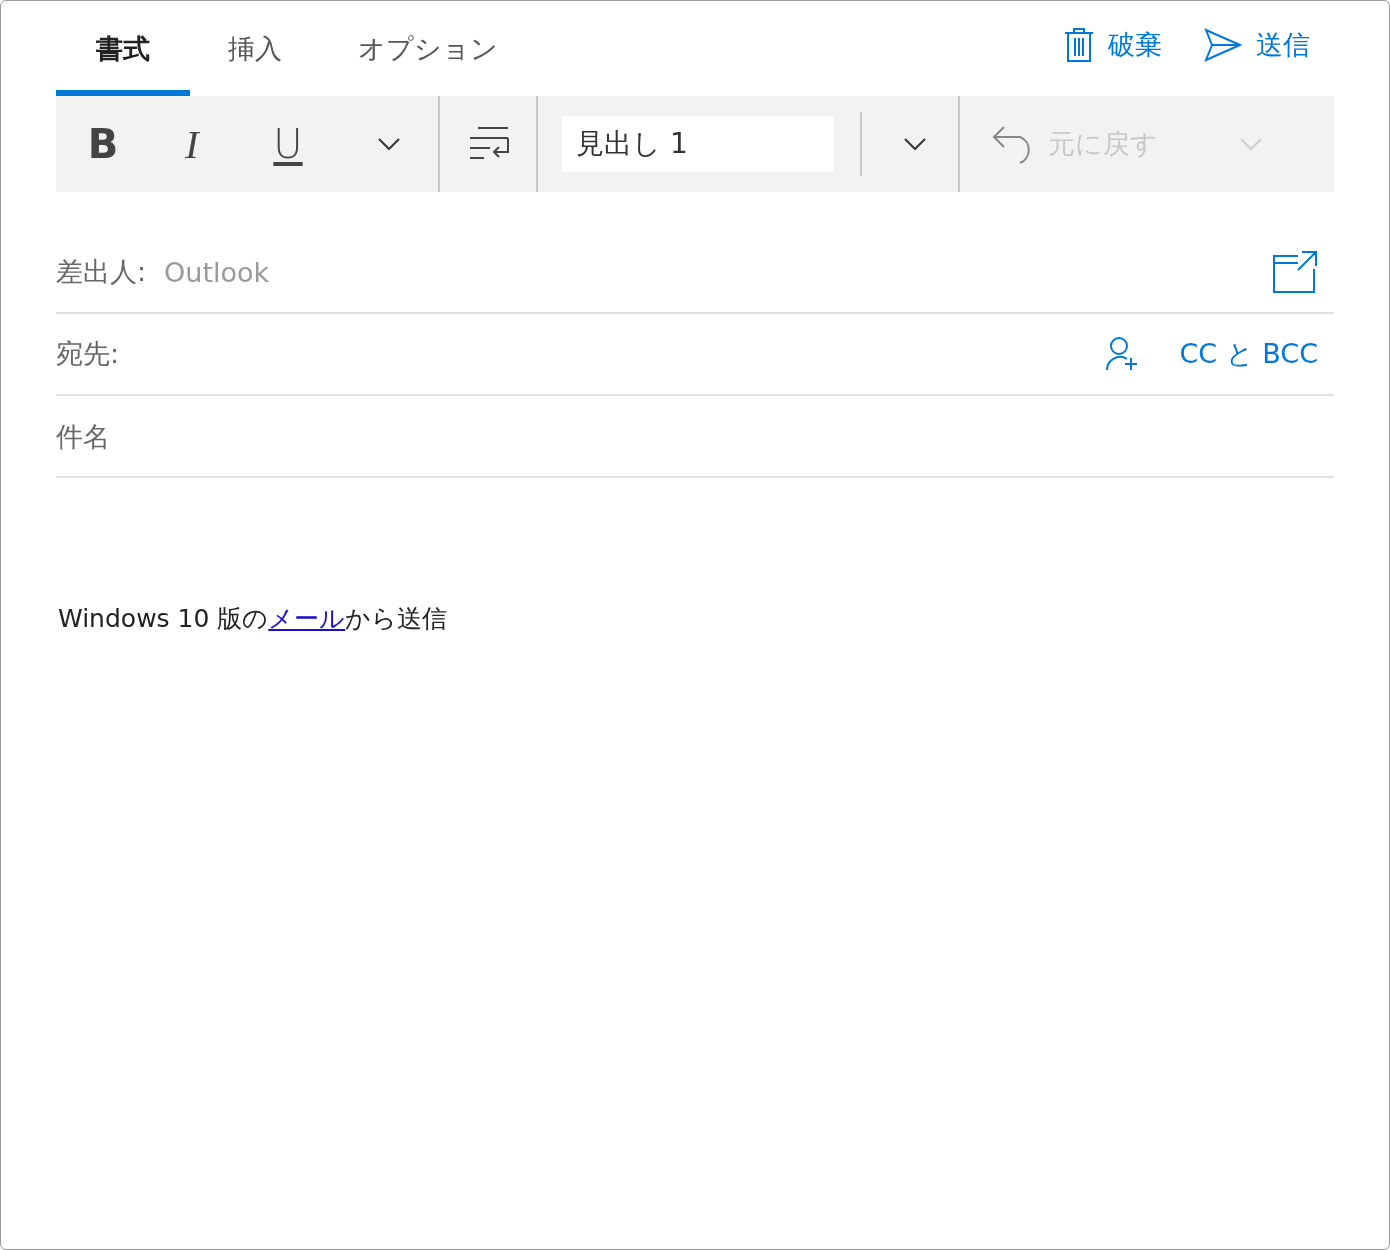  Describe the element at coordinates (1295, 272) in the screenshot. I see `pop-out-icon` at that location.